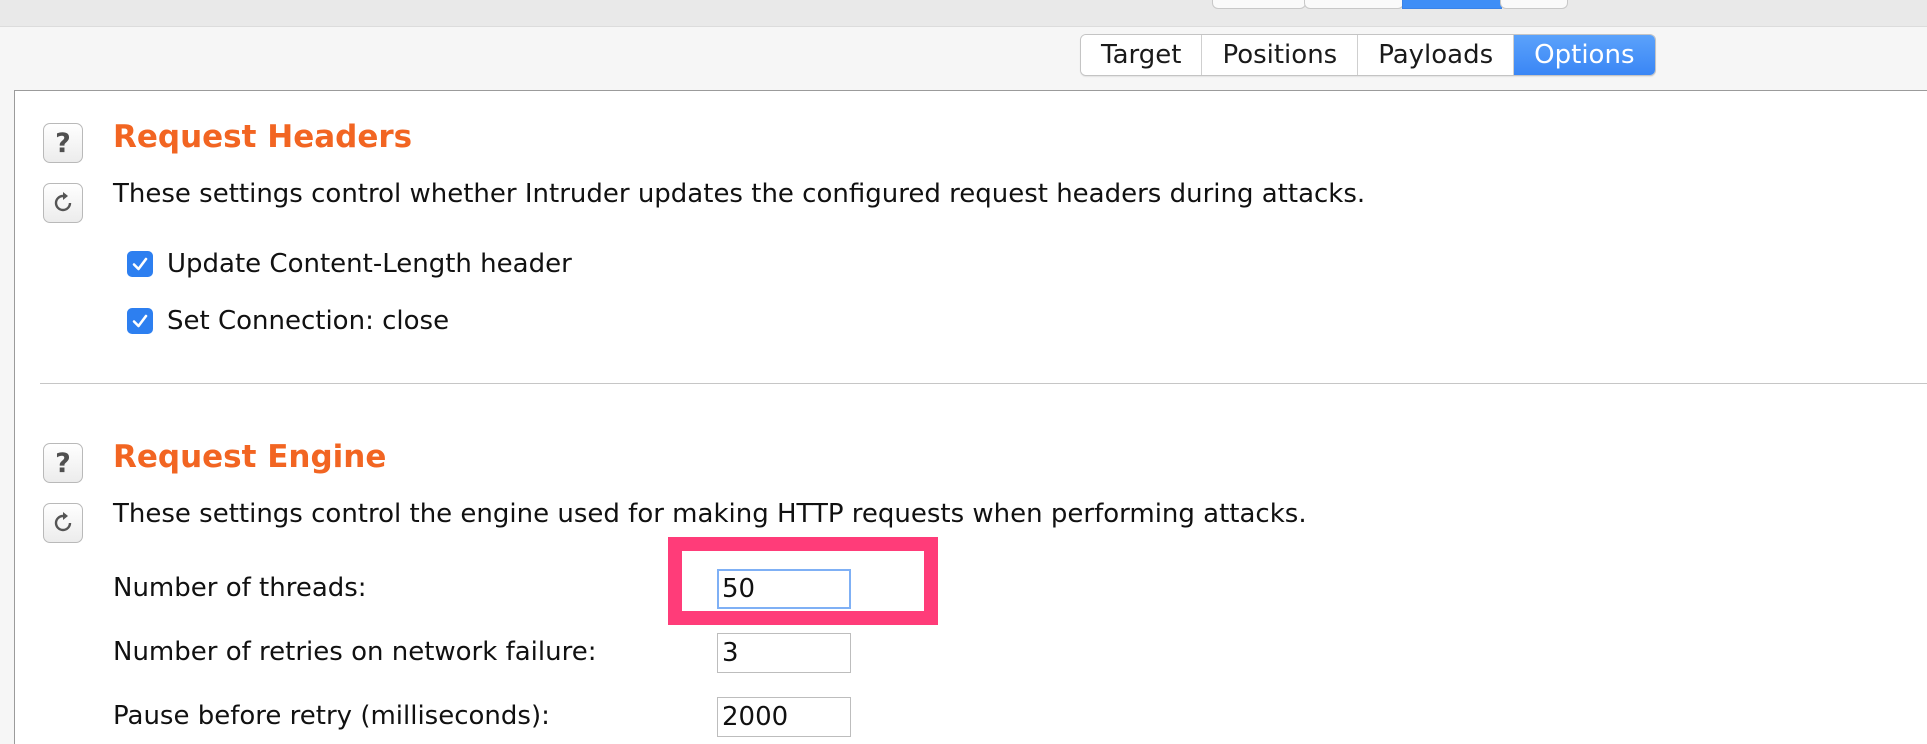 This screenshot has width=1927, height=744. I want to click on annotation-highlight-box, so click(803, 581).